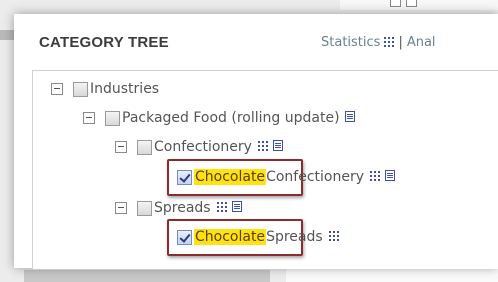 Image resolution: width=498 pixels, height=282 pixels. I want to click on tree-node-chocolate-confectionery: Chocolate Confectionery, so click(286, 177).